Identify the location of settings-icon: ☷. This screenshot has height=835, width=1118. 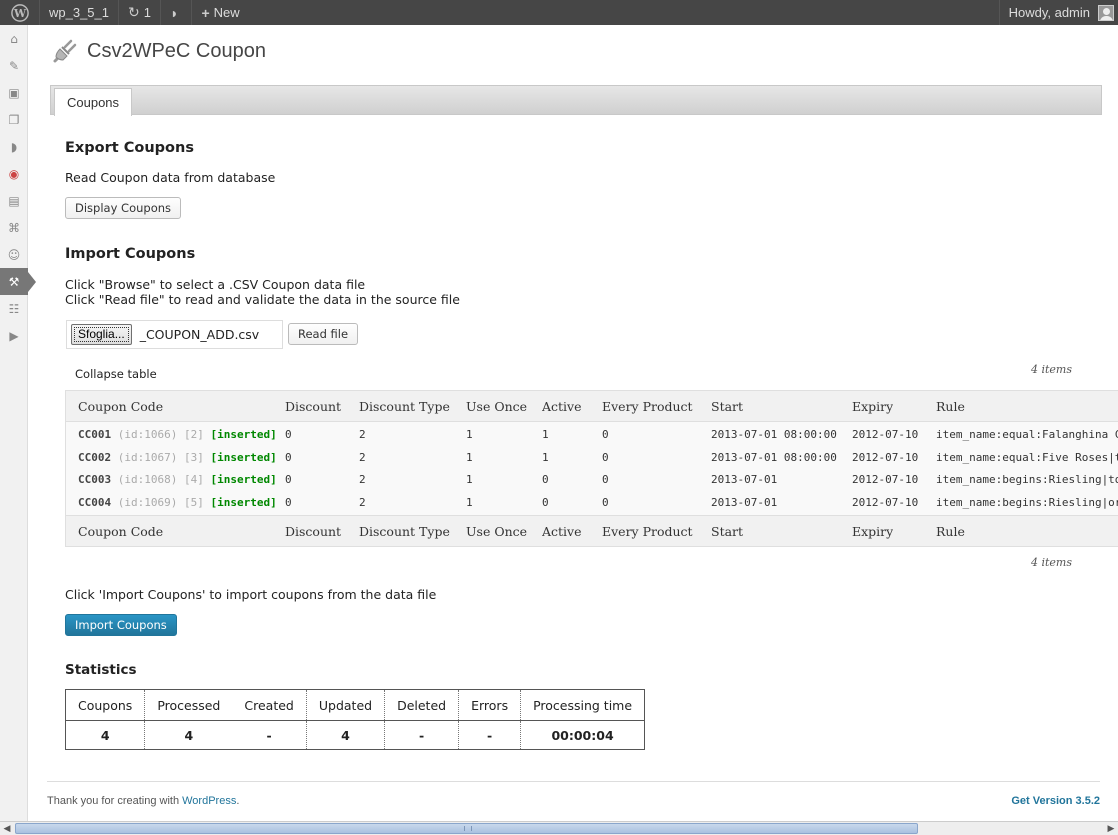
(14, 308).